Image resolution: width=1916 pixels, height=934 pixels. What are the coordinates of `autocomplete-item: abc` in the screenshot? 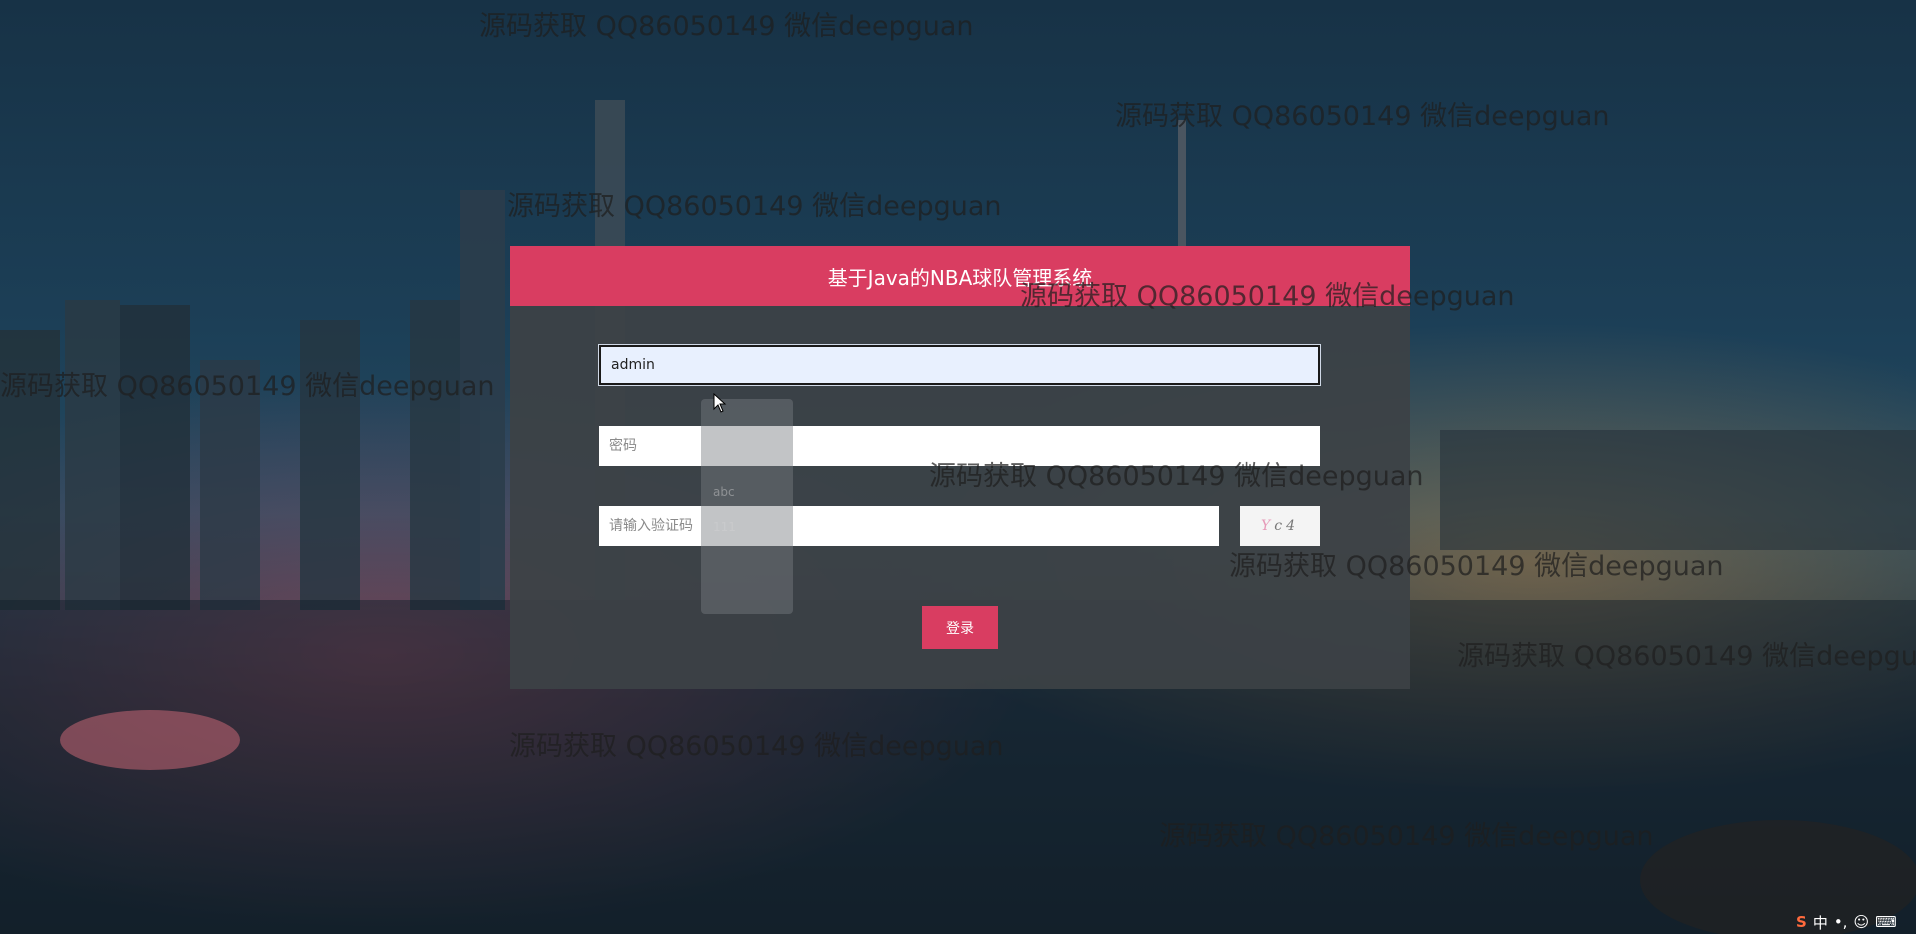 It's located at (747, 492).